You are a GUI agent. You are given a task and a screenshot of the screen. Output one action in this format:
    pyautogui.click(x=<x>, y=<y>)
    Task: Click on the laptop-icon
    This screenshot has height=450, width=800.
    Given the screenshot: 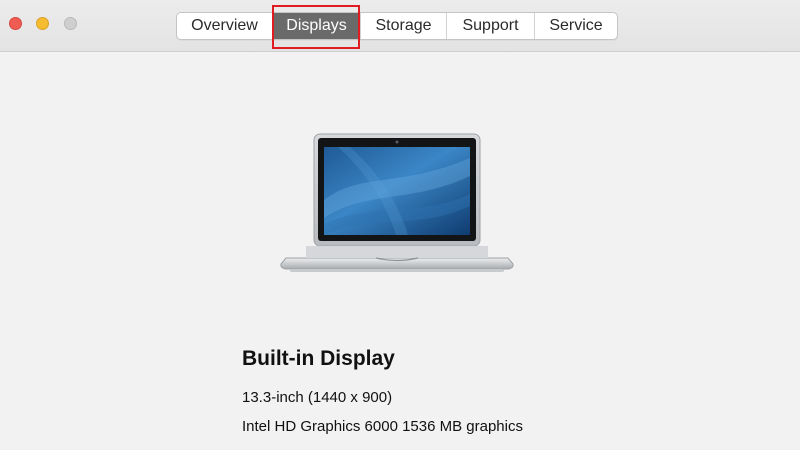 What is the action you would take?
    pyautogui.click(x=397, y=202)
    